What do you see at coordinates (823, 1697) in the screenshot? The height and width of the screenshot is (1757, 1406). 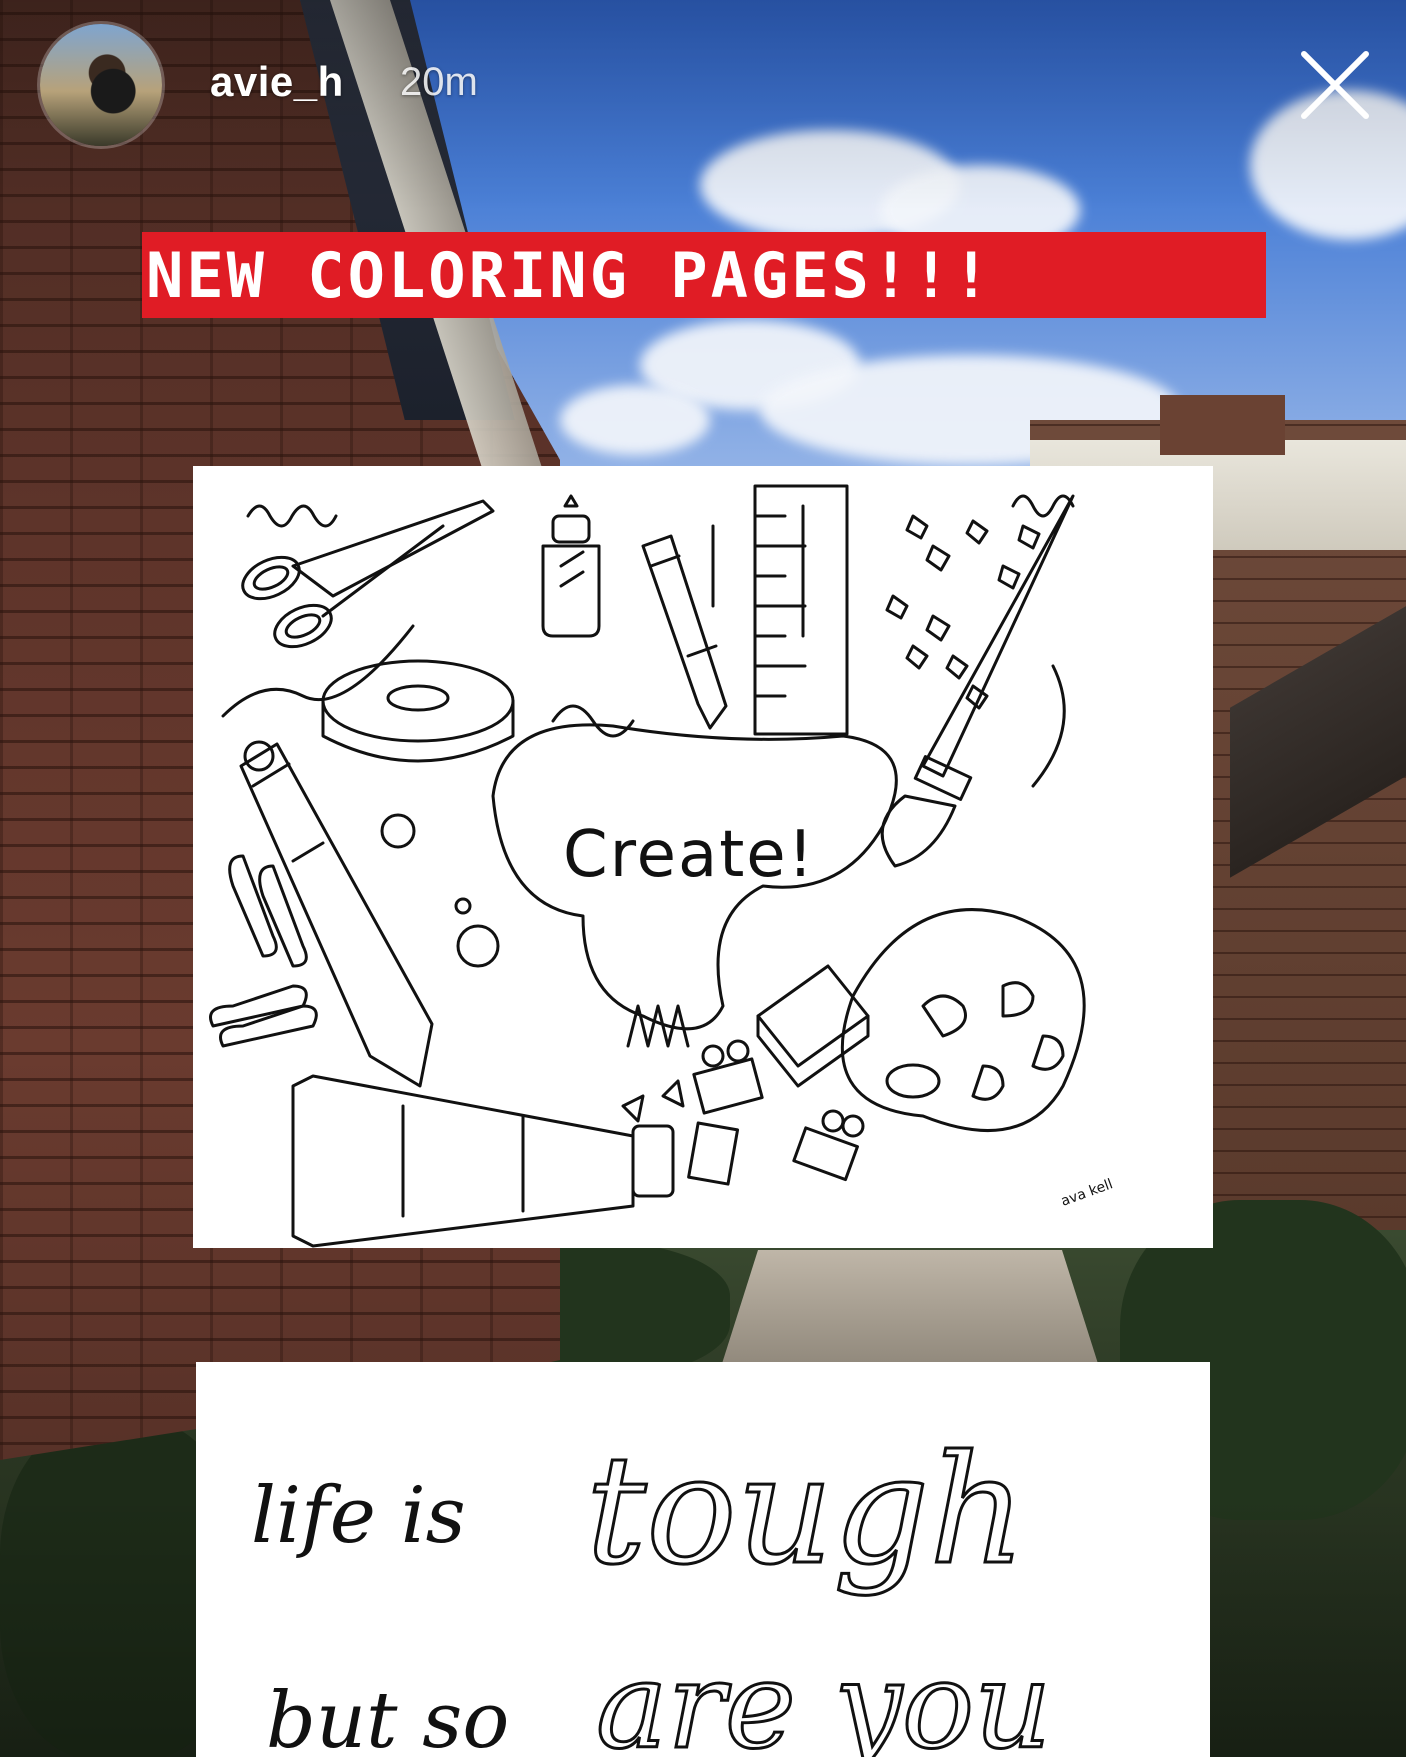 I see `lettering-are-you: are you` at bounding box center [823, 1697].